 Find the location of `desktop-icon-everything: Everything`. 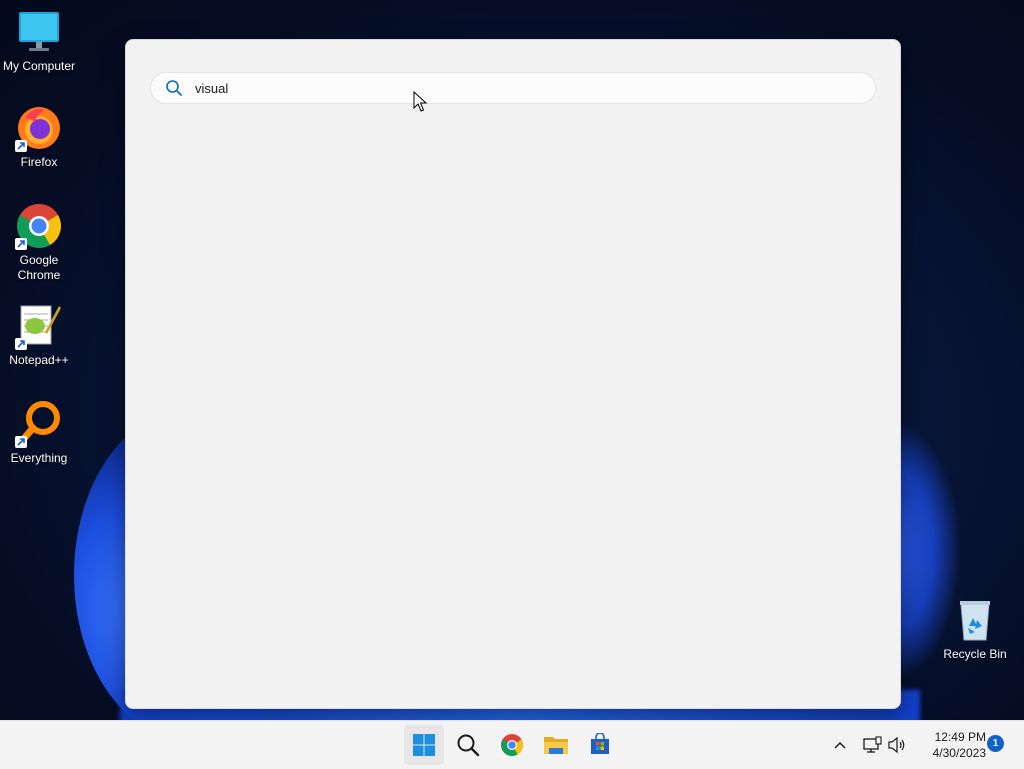

desktop-icon-everything: Everything is located at coordinates (39, 433).